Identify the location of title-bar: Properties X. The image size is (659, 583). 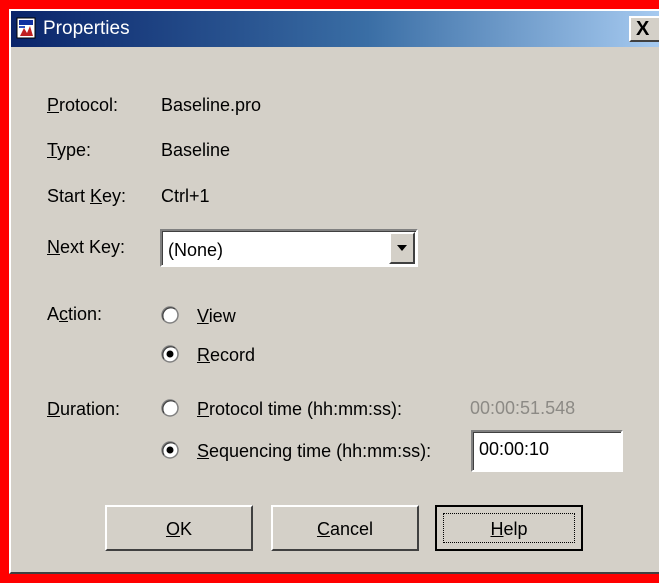
(335, 29).